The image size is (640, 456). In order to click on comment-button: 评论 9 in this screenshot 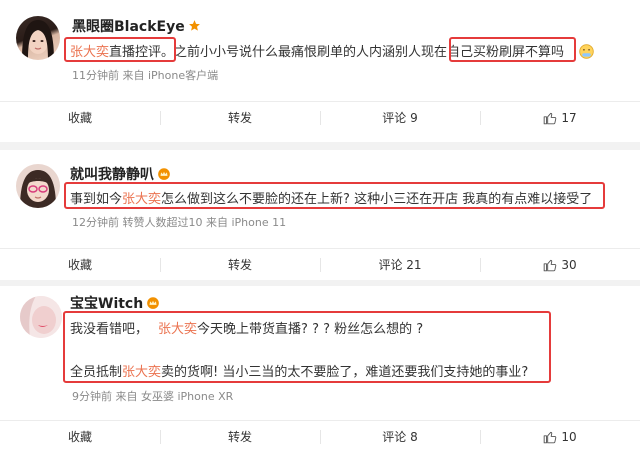, I will do `click(400, 118)`.